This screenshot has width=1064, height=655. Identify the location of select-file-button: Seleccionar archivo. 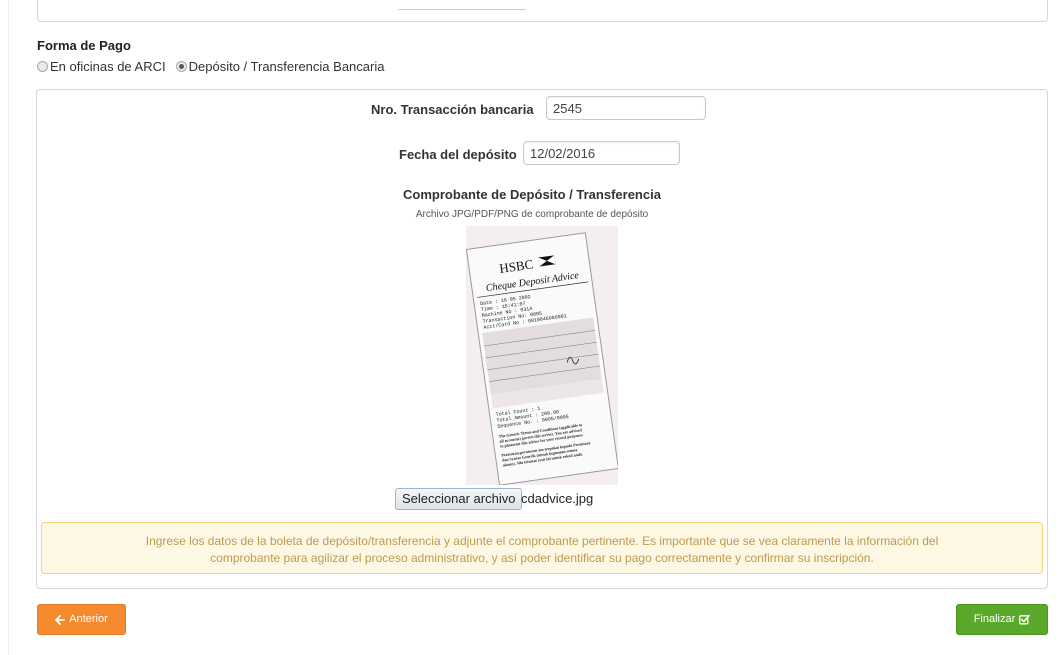
(459, 499).